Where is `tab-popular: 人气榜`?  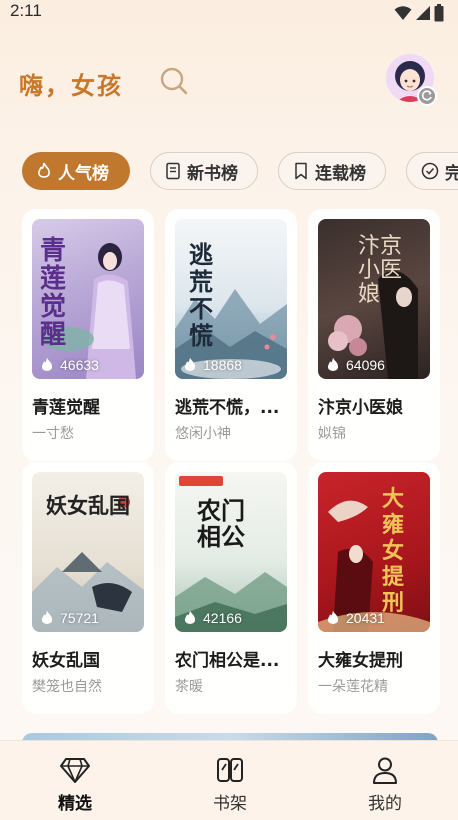
tab-popular: 人气榜 is located at coordinates (76, 171).